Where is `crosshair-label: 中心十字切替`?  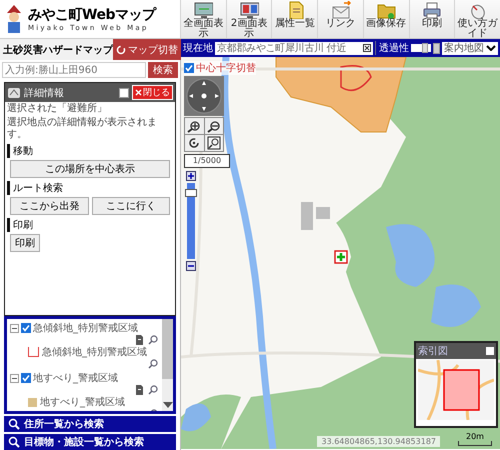
crosshair-label: 中心十字切替 is located at coordinates (226, 68).